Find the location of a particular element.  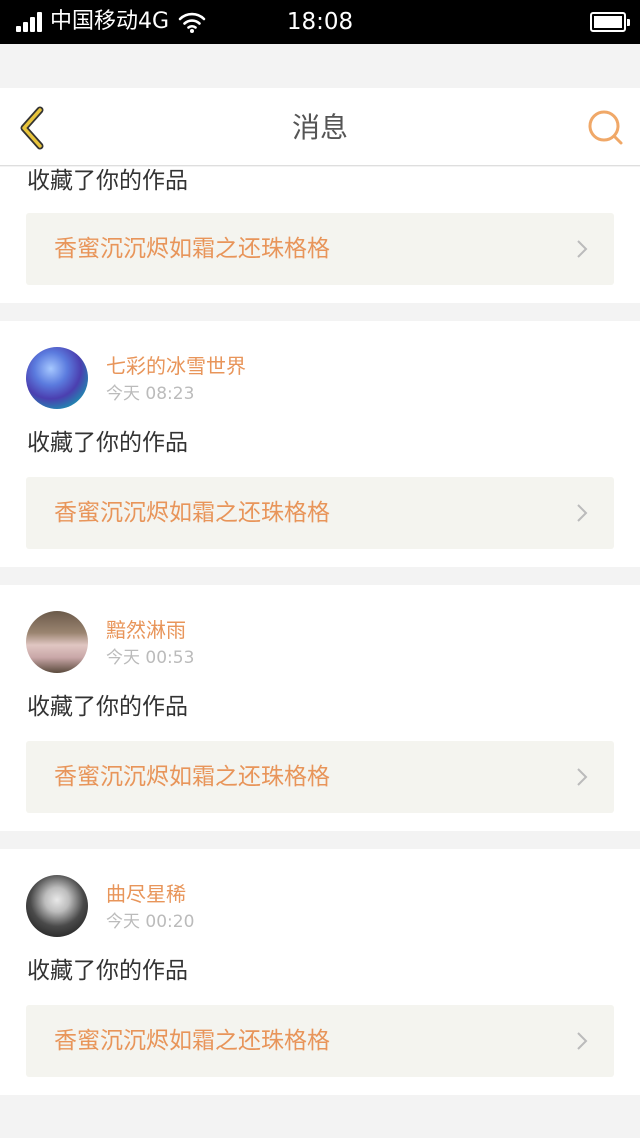

page-title: 消息 is located at coordinates (319, 127).